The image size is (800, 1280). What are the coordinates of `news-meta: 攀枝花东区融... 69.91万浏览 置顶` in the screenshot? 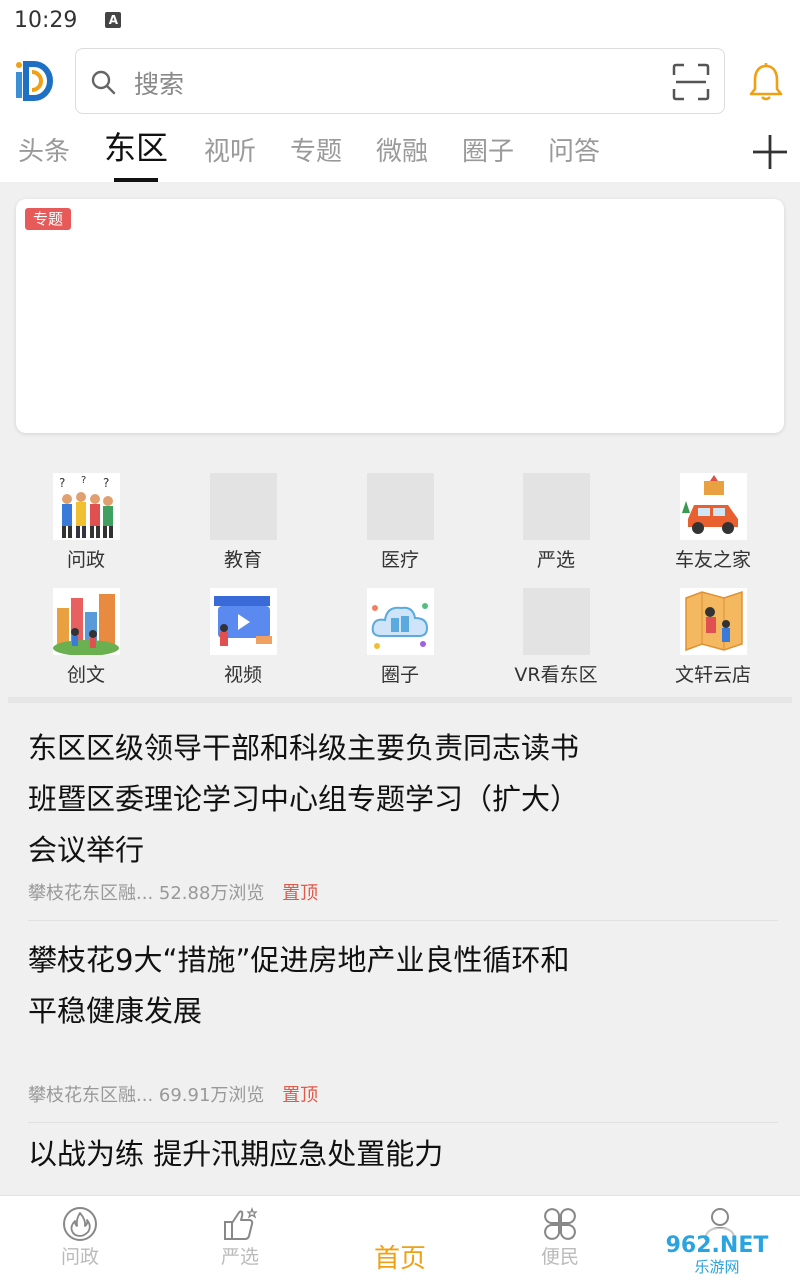 It's located at (173, 1094).